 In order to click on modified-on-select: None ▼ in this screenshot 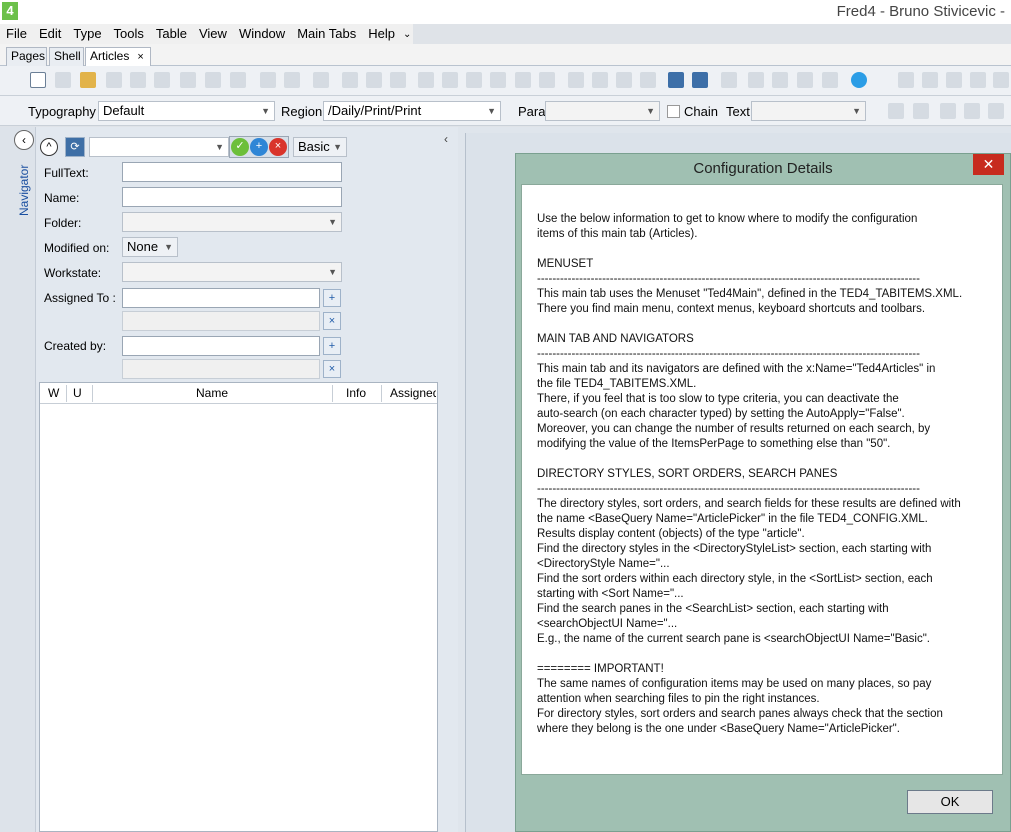, I will do `click(150, 247)`.